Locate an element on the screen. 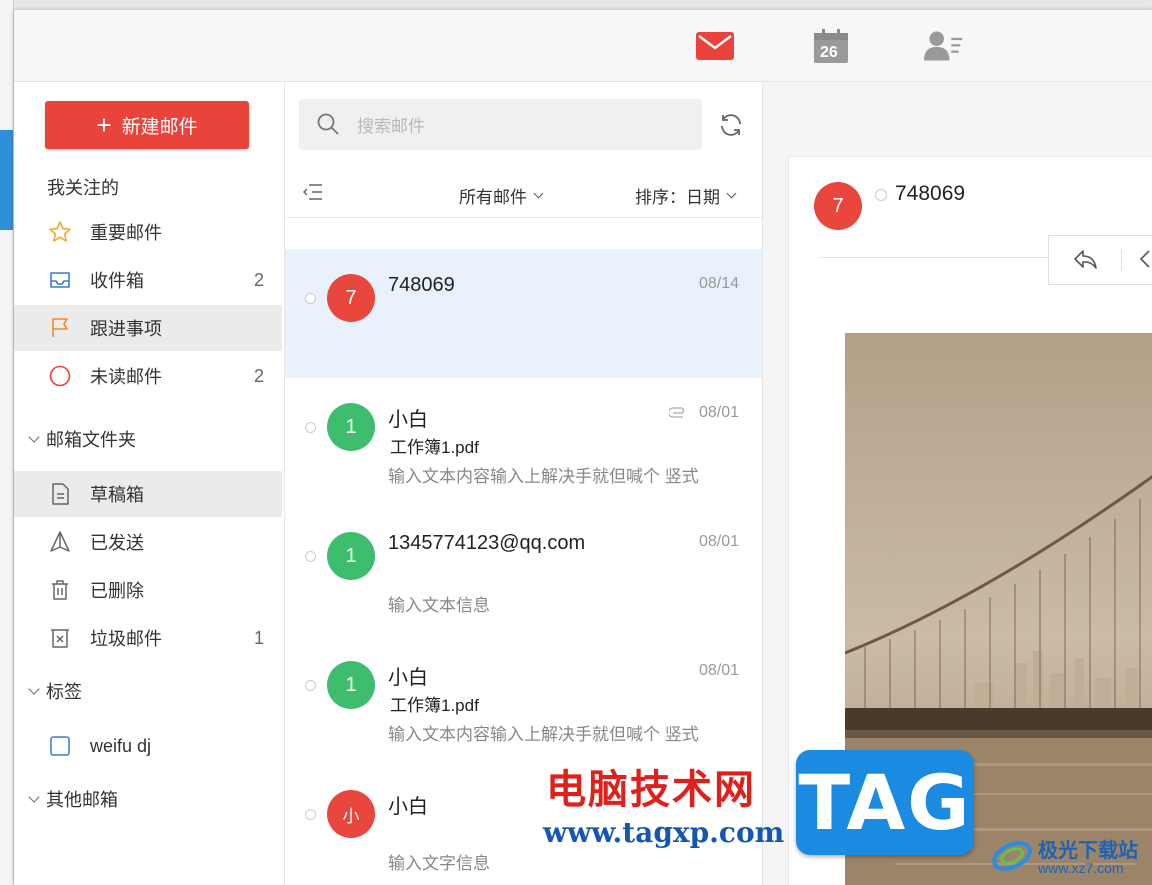 This screenshot has height=885, width=1152. sort-dropdown: 排序：日期 is located at coordinates (686, 195).